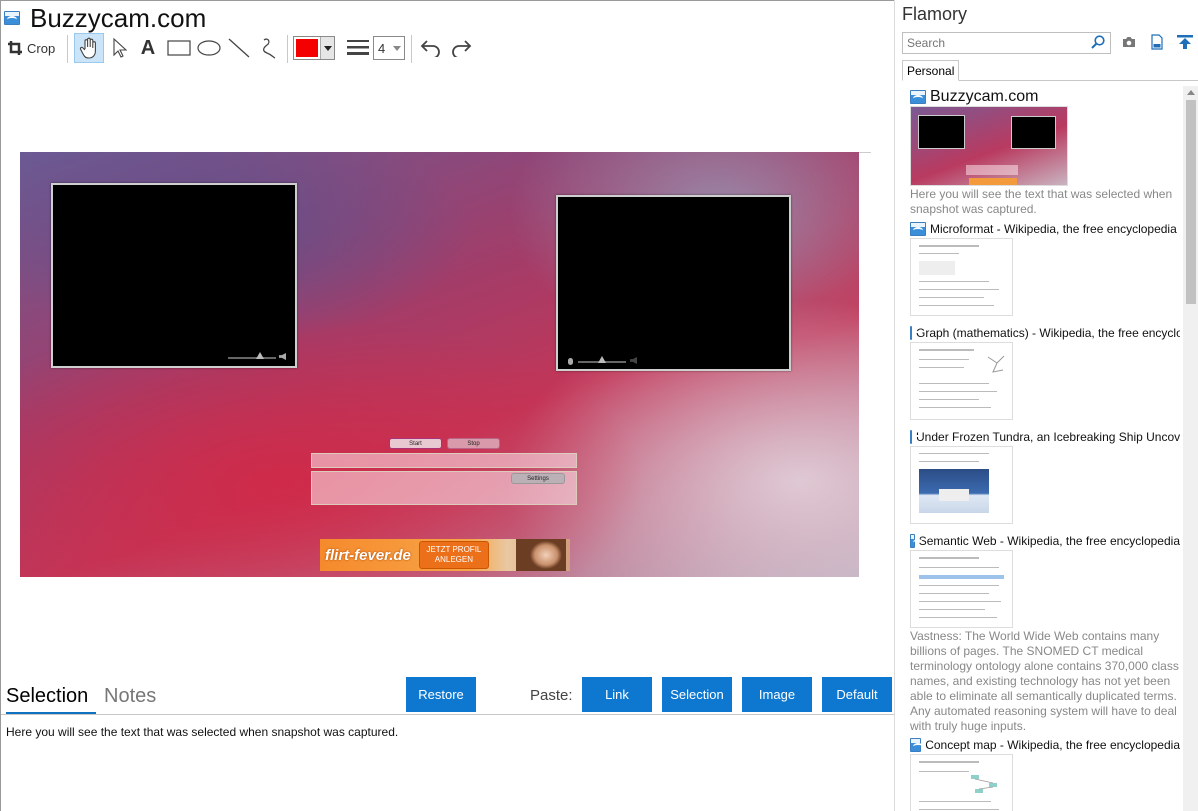  Describe the element at coordinates (269, 48) in the screenshot. I see `freehand-tool-button` at that location.